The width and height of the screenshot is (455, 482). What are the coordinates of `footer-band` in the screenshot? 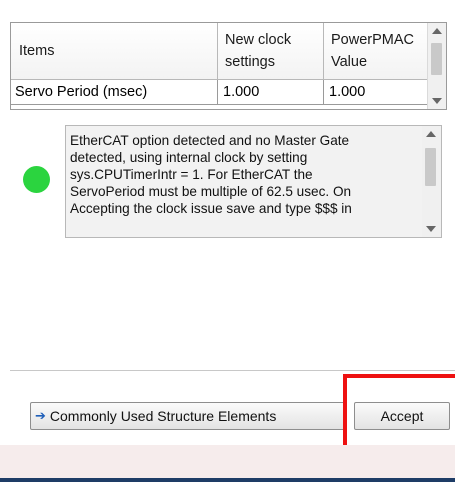 It's located at (227, 461).